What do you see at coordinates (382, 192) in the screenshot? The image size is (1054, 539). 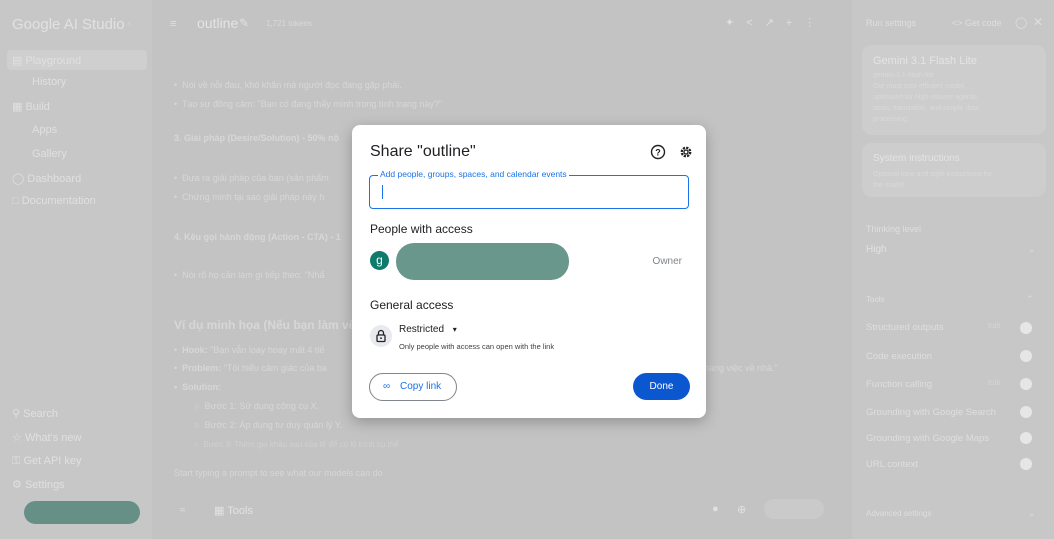 I see `text-caret` at bounding box center [382, 192].